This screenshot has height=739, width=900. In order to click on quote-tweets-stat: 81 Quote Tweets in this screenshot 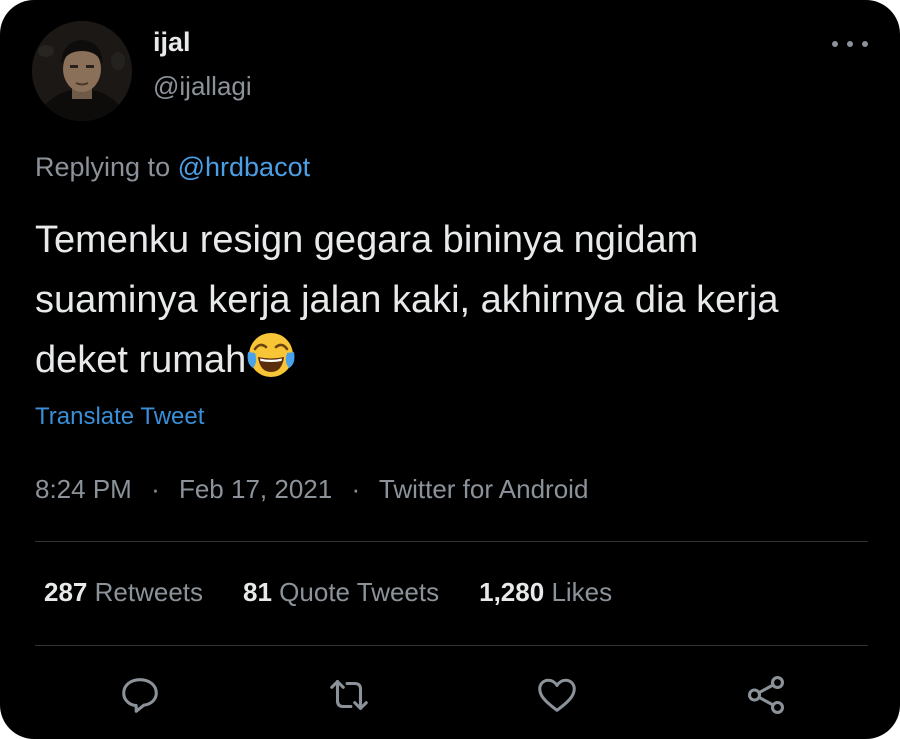, I will do `click(341, 592)`.